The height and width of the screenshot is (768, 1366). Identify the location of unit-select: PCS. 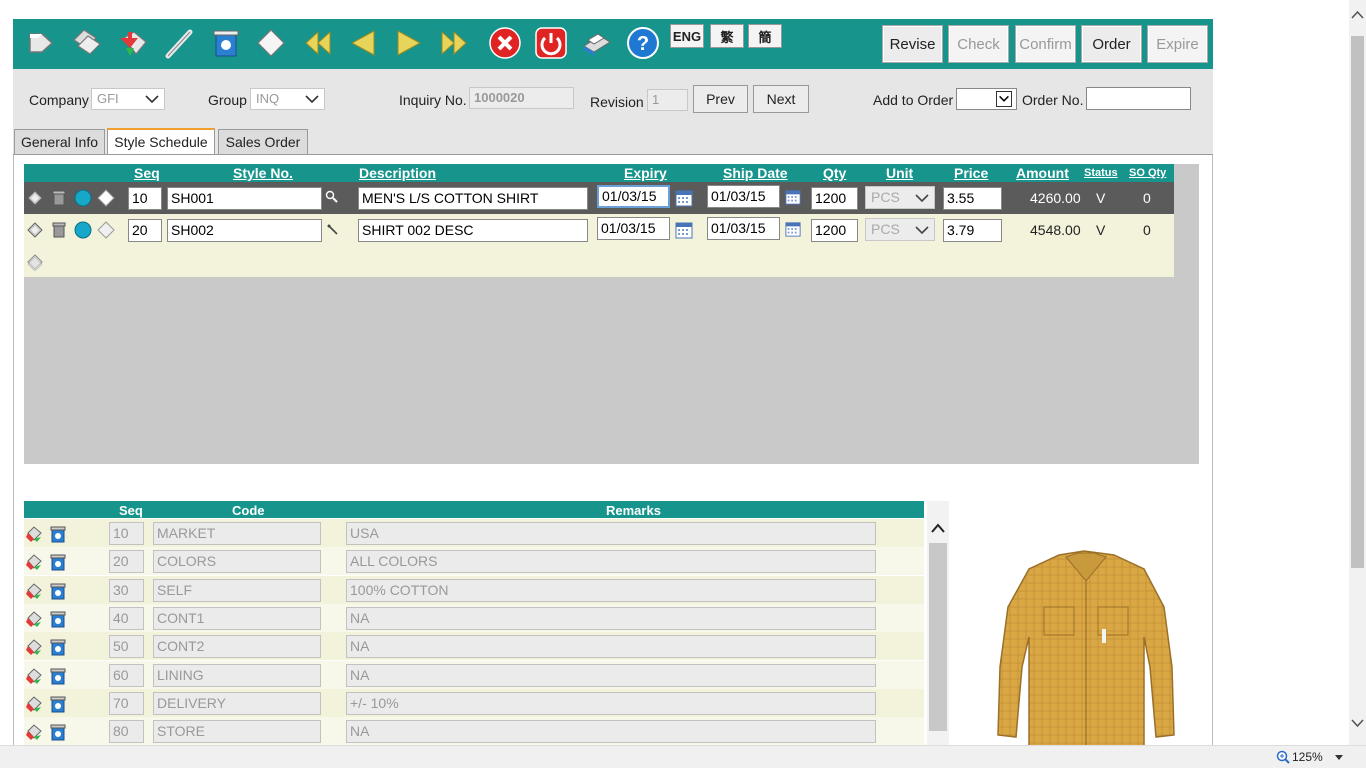
(900, 229).